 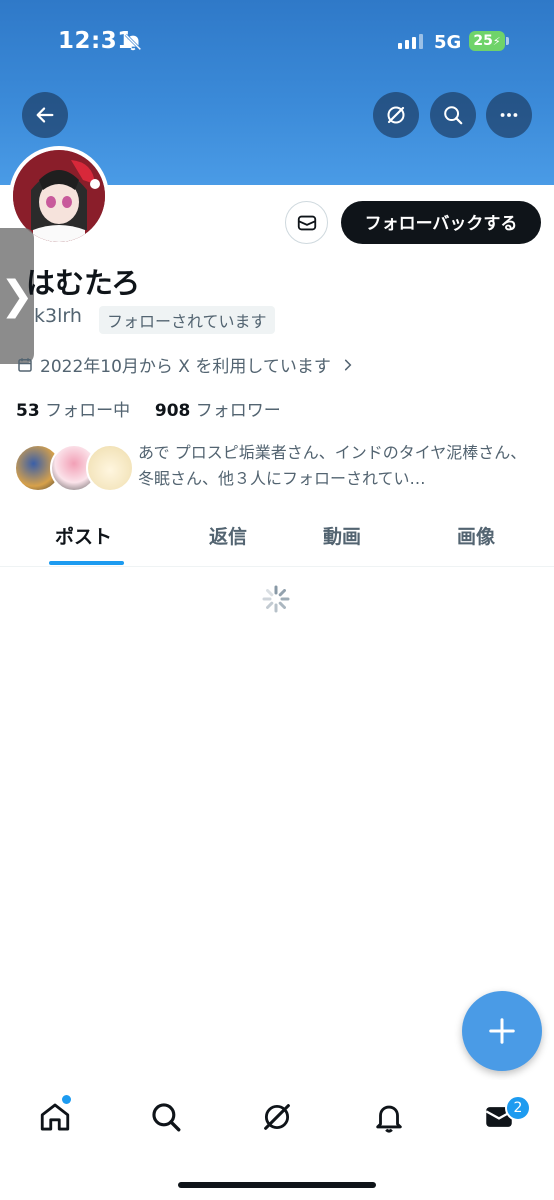 I want to click on compose-button, so click(x=502, y=1031).